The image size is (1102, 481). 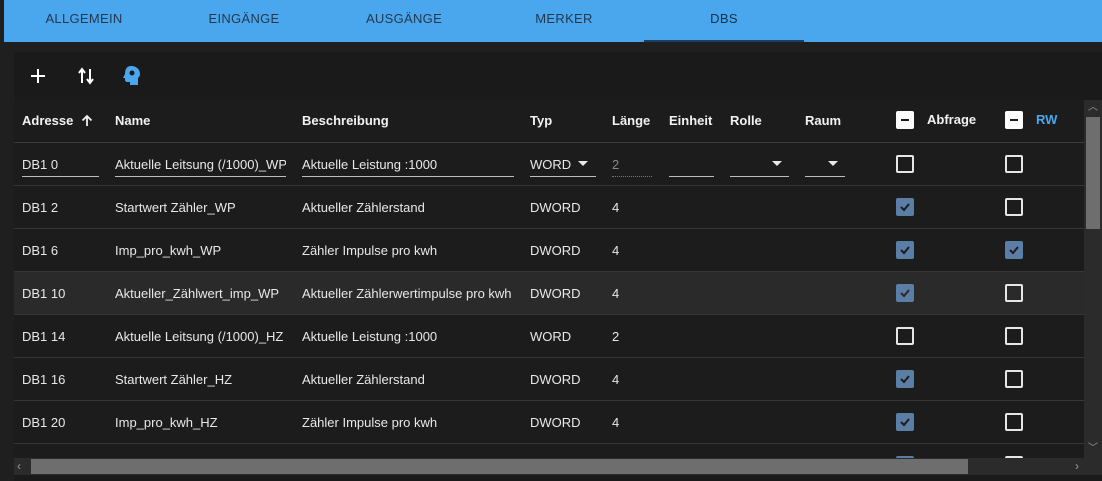 I want to click on rolle-select-underline, so click(x=759, y=176).